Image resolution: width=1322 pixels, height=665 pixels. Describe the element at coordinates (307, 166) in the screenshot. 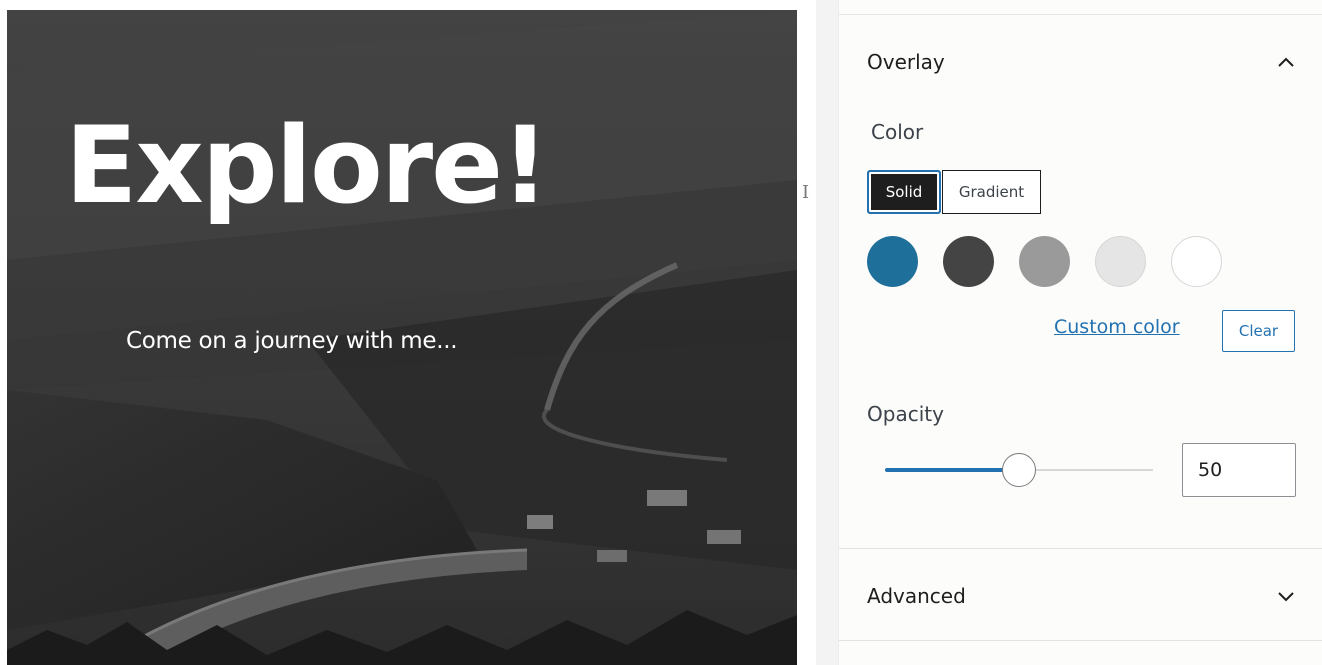

I see `cover-title: Explore!` at that location.